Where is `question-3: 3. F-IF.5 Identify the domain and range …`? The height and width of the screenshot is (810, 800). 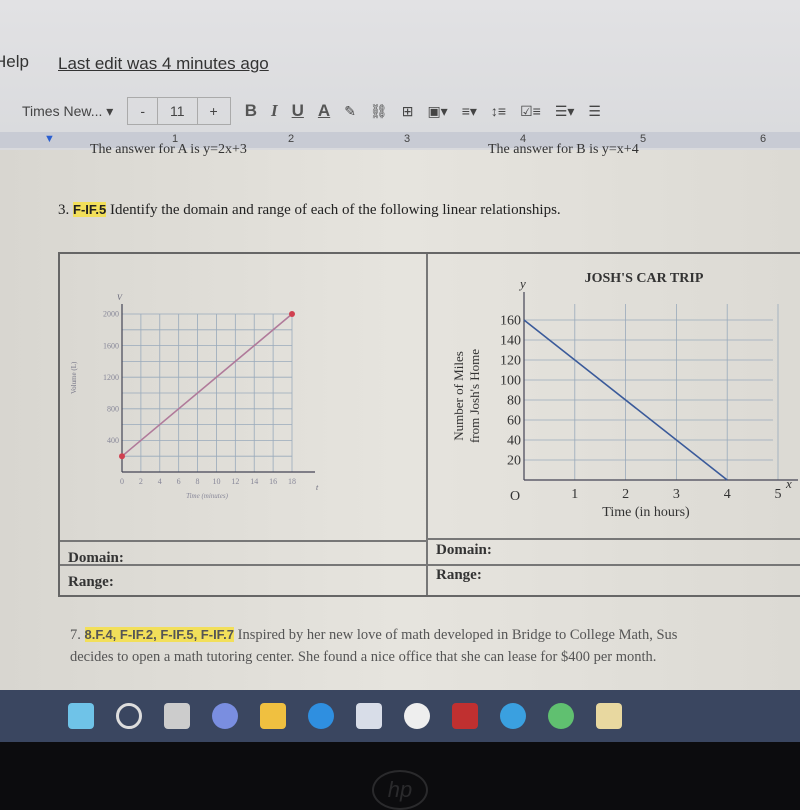 question-3: 3. F-IF.5 Identify the domain and range … is located at coordinates (309, 210).